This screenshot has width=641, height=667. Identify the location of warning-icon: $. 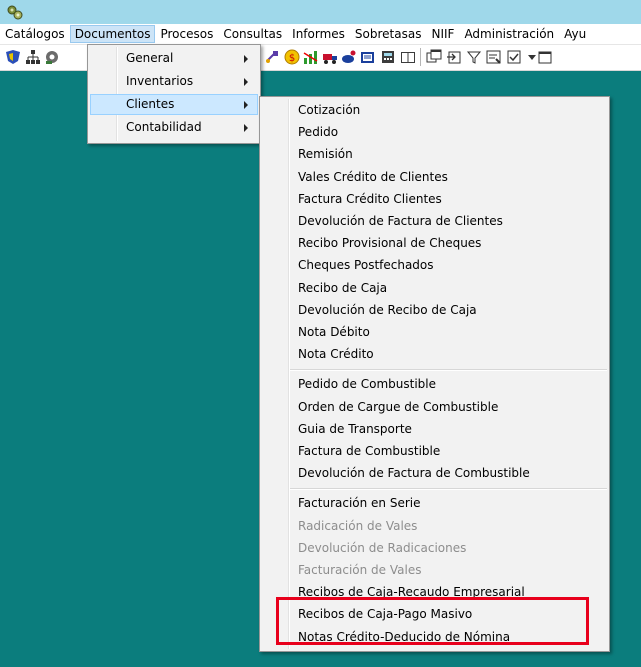
(292, 57).